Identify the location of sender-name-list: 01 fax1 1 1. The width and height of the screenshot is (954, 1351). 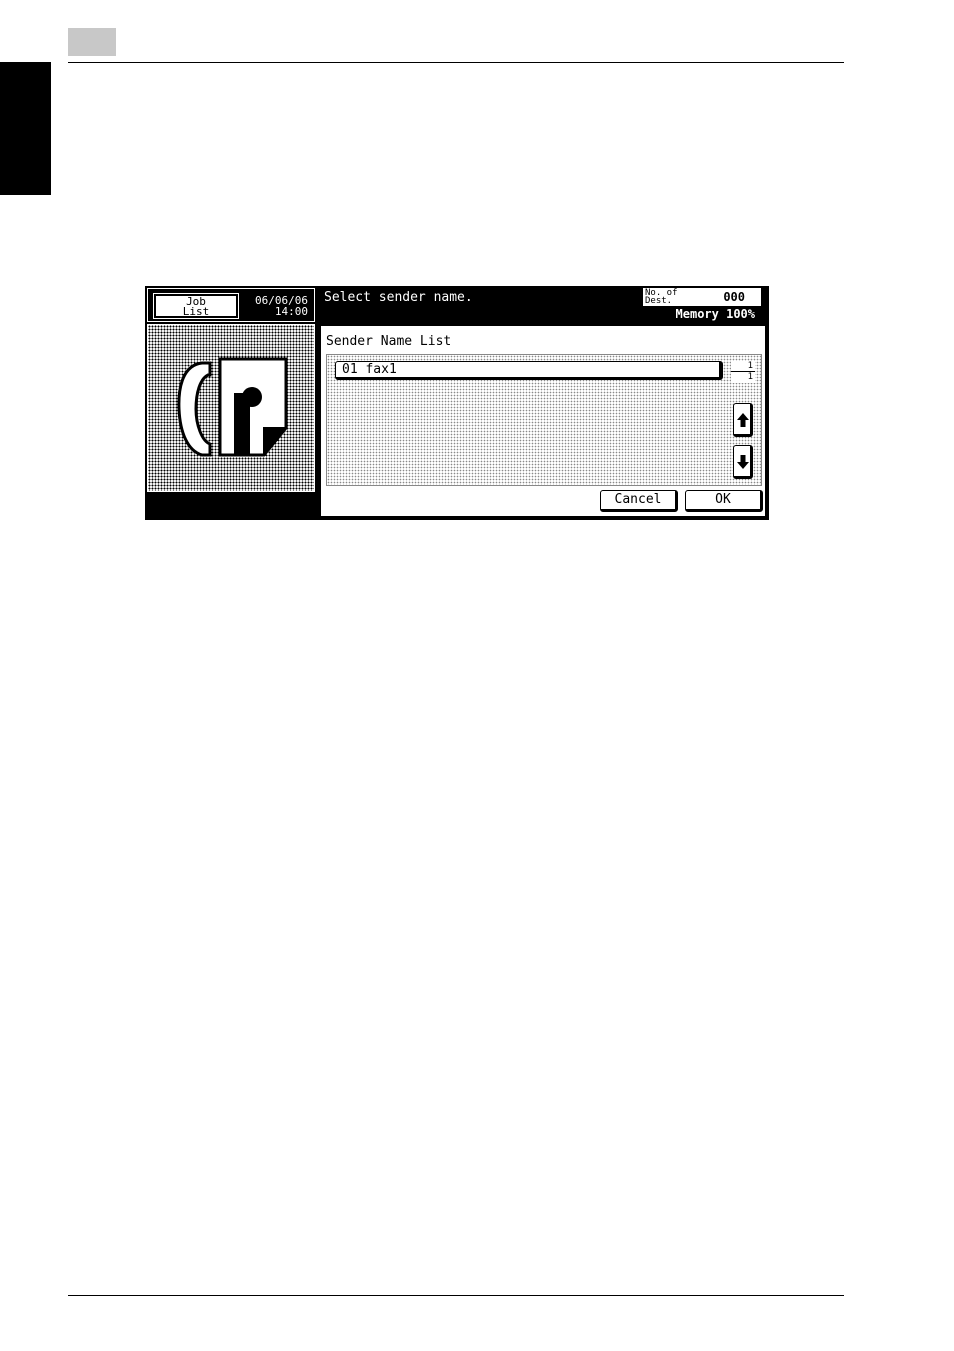
(544, 420).